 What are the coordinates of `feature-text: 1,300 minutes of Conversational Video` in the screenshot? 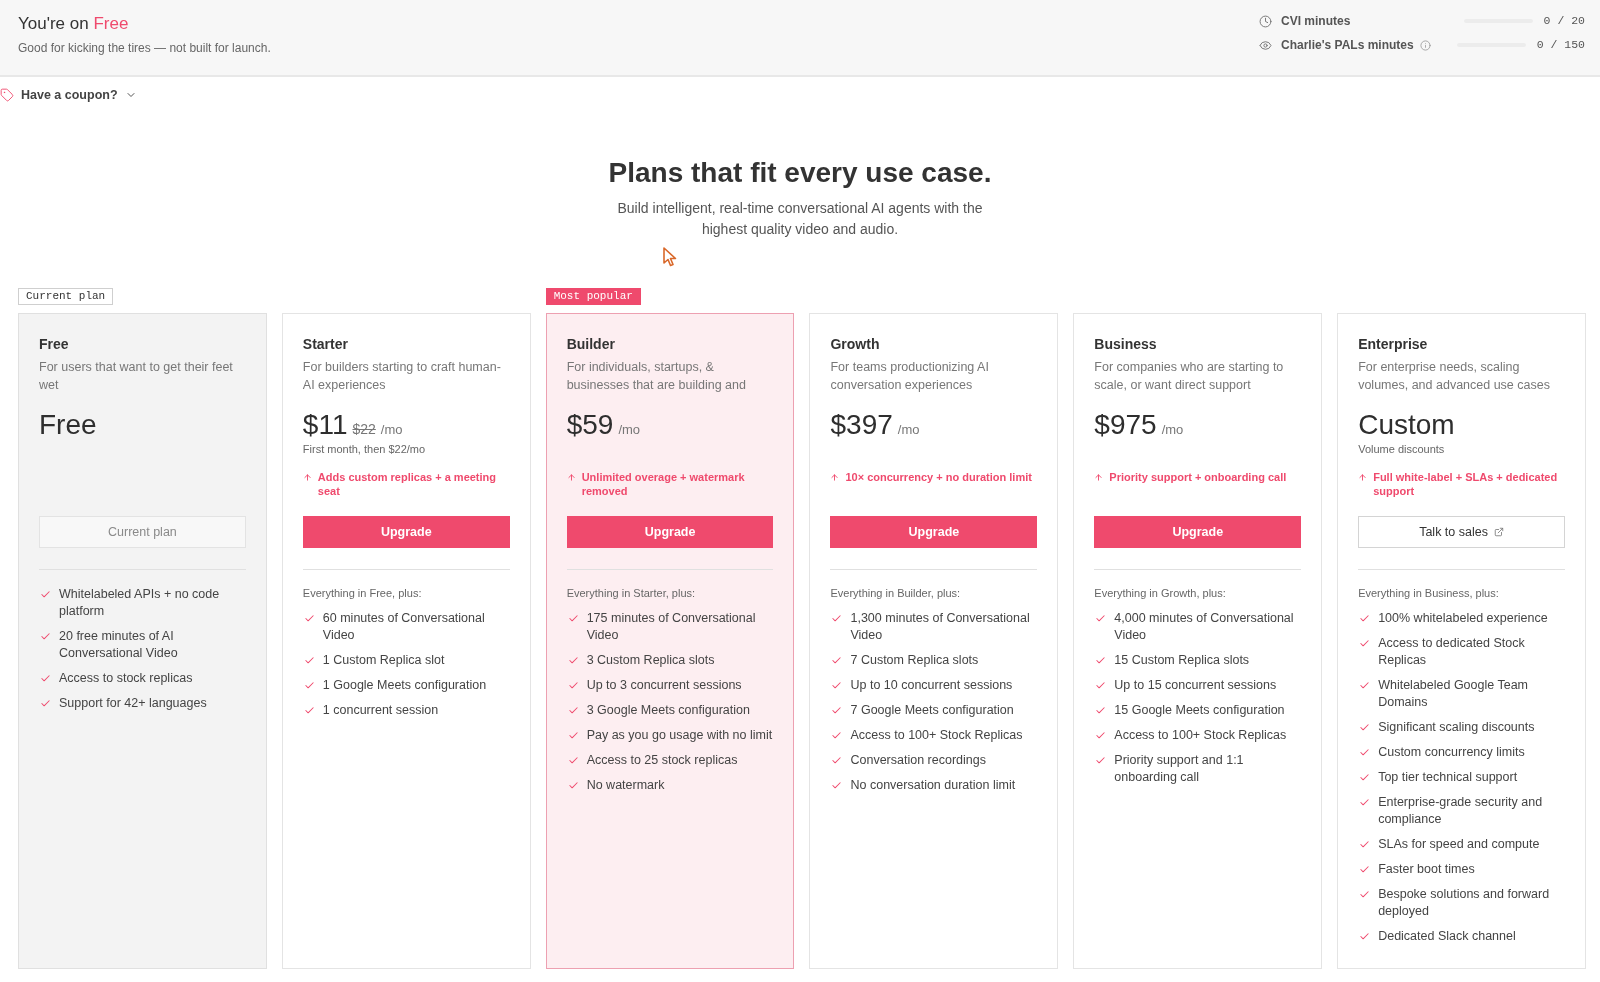 It's located at (940, 627).